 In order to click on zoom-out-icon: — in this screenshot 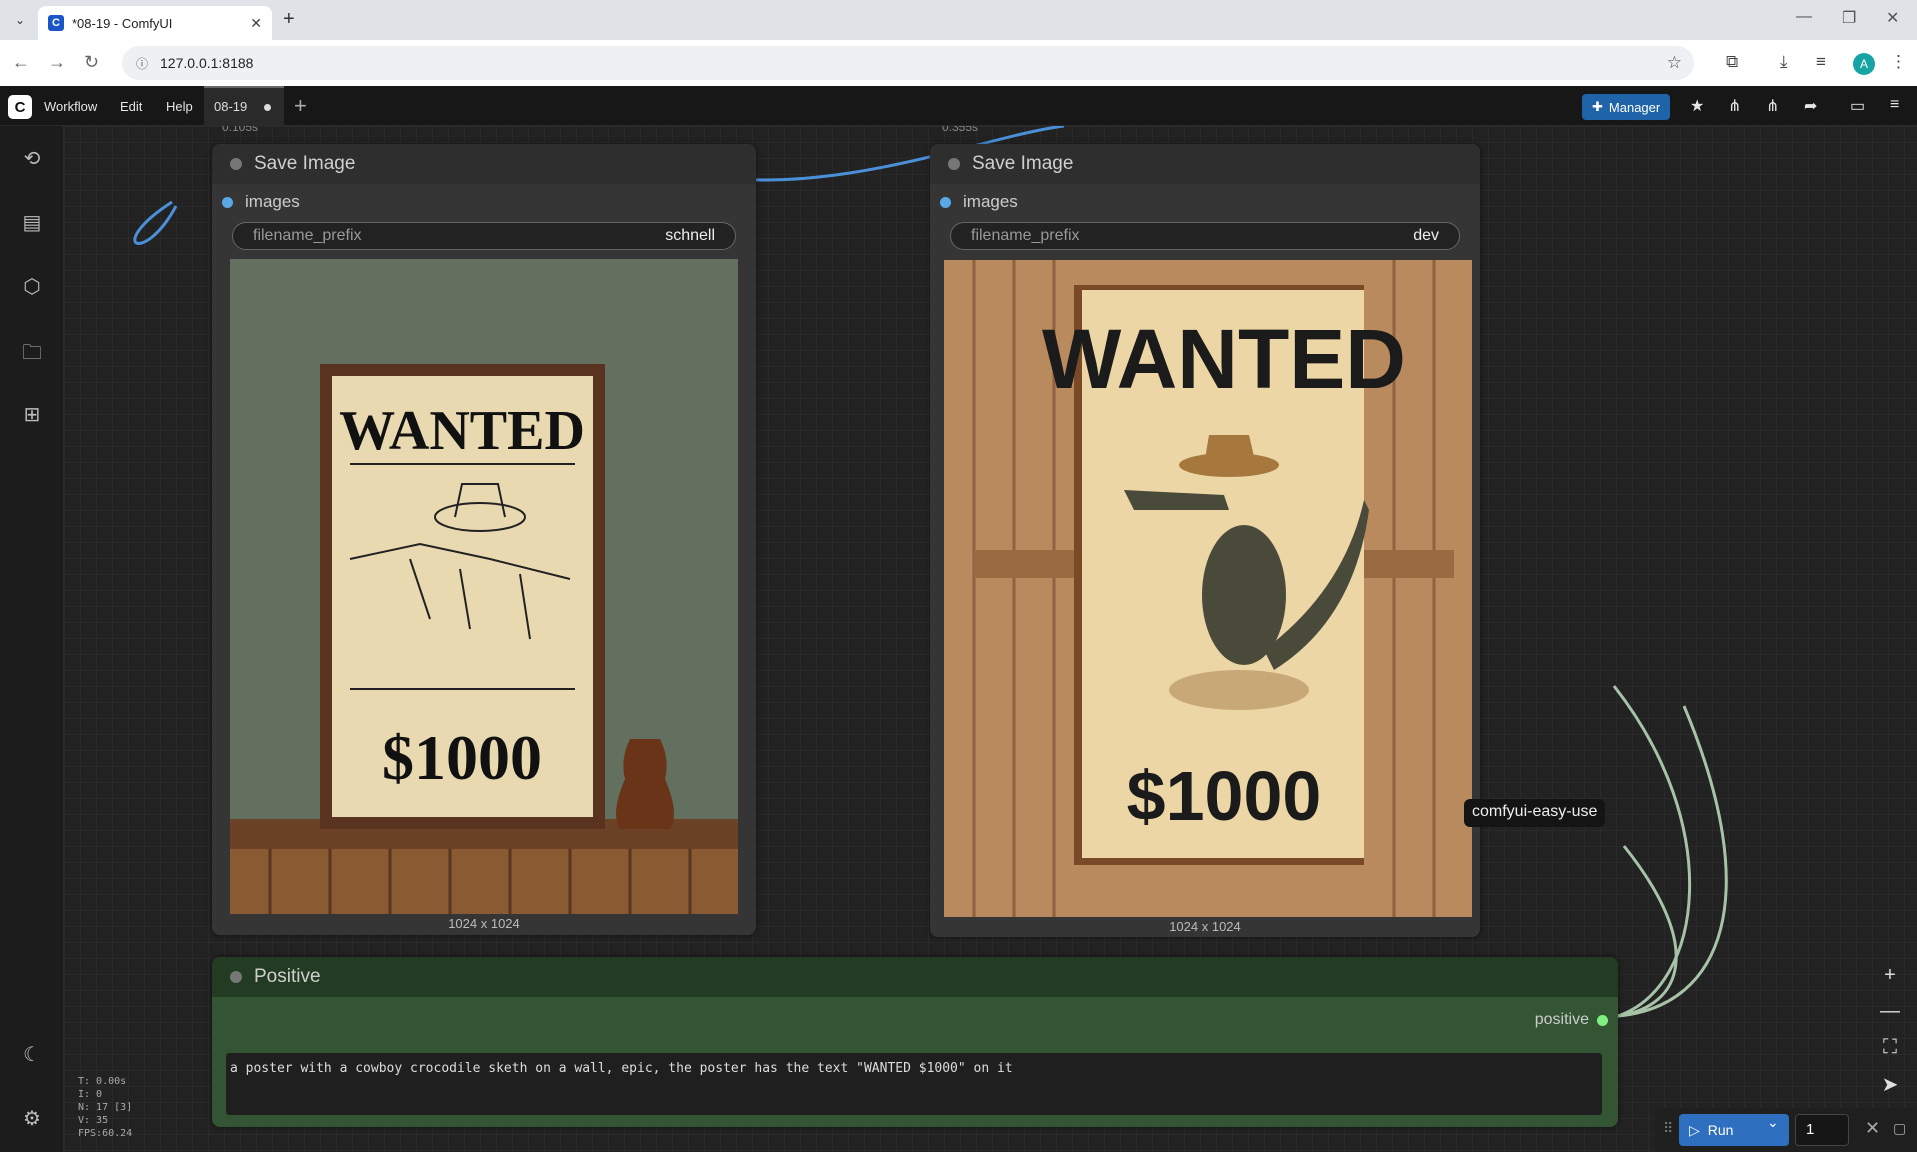, I will do `click(1890, 1011)`.